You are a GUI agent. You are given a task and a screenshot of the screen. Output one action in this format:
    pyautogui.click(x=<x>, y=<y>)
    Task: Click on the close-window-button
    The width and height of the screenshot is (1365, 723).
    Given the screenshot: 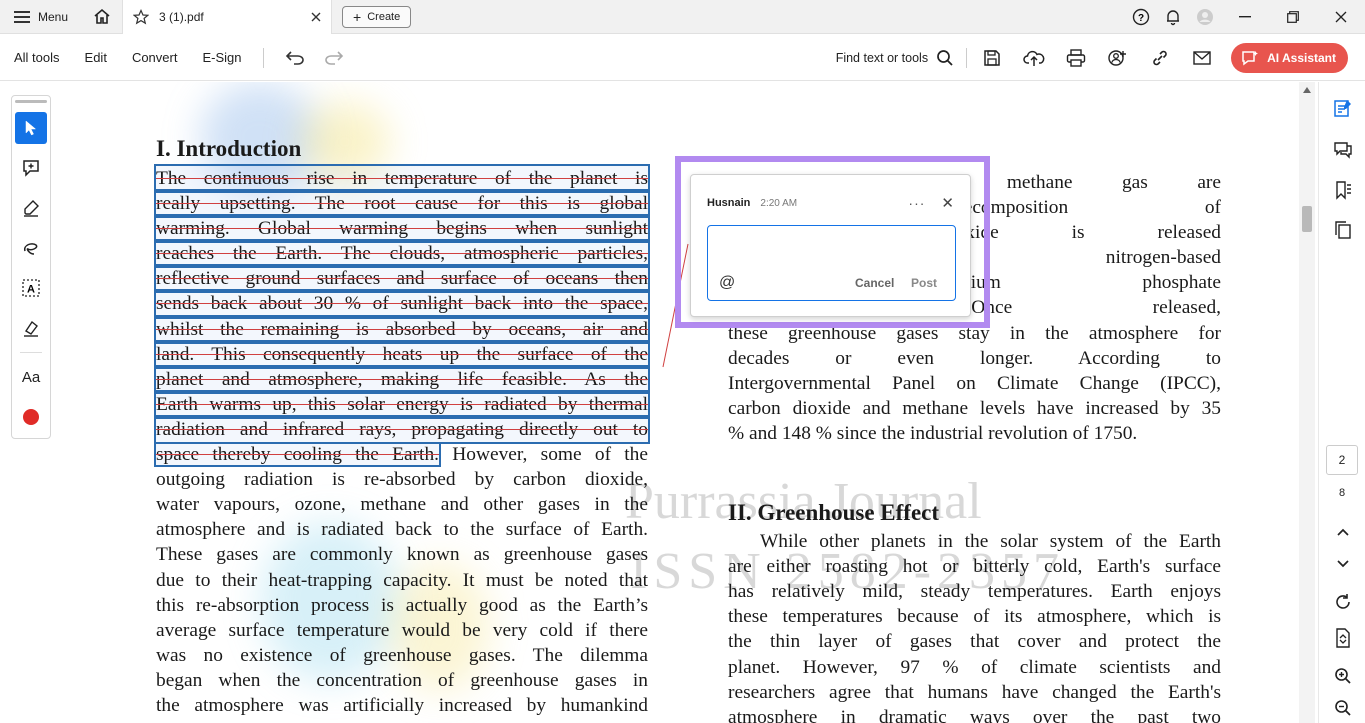 What is the action you would take?
    pyautogui.click(x=1341, y=17)
    